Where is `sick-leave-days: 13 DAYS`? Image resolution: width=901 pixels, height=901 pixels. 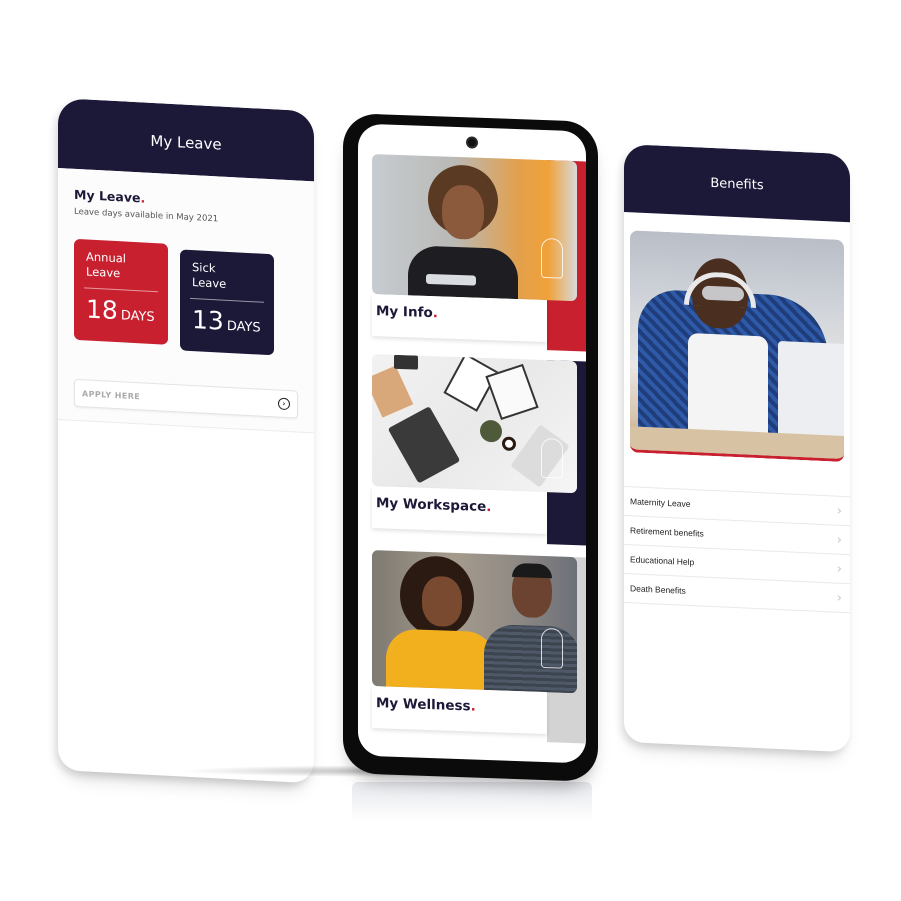
sick-leave-days: 13 DAYS is located at coordinates (227, 321).